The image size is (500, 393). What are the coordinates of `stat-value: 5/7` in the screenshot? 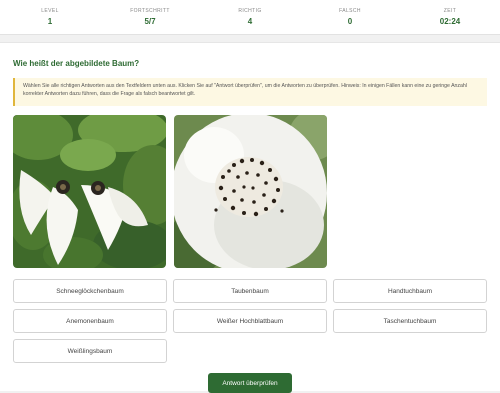 It's located at (150, 21).